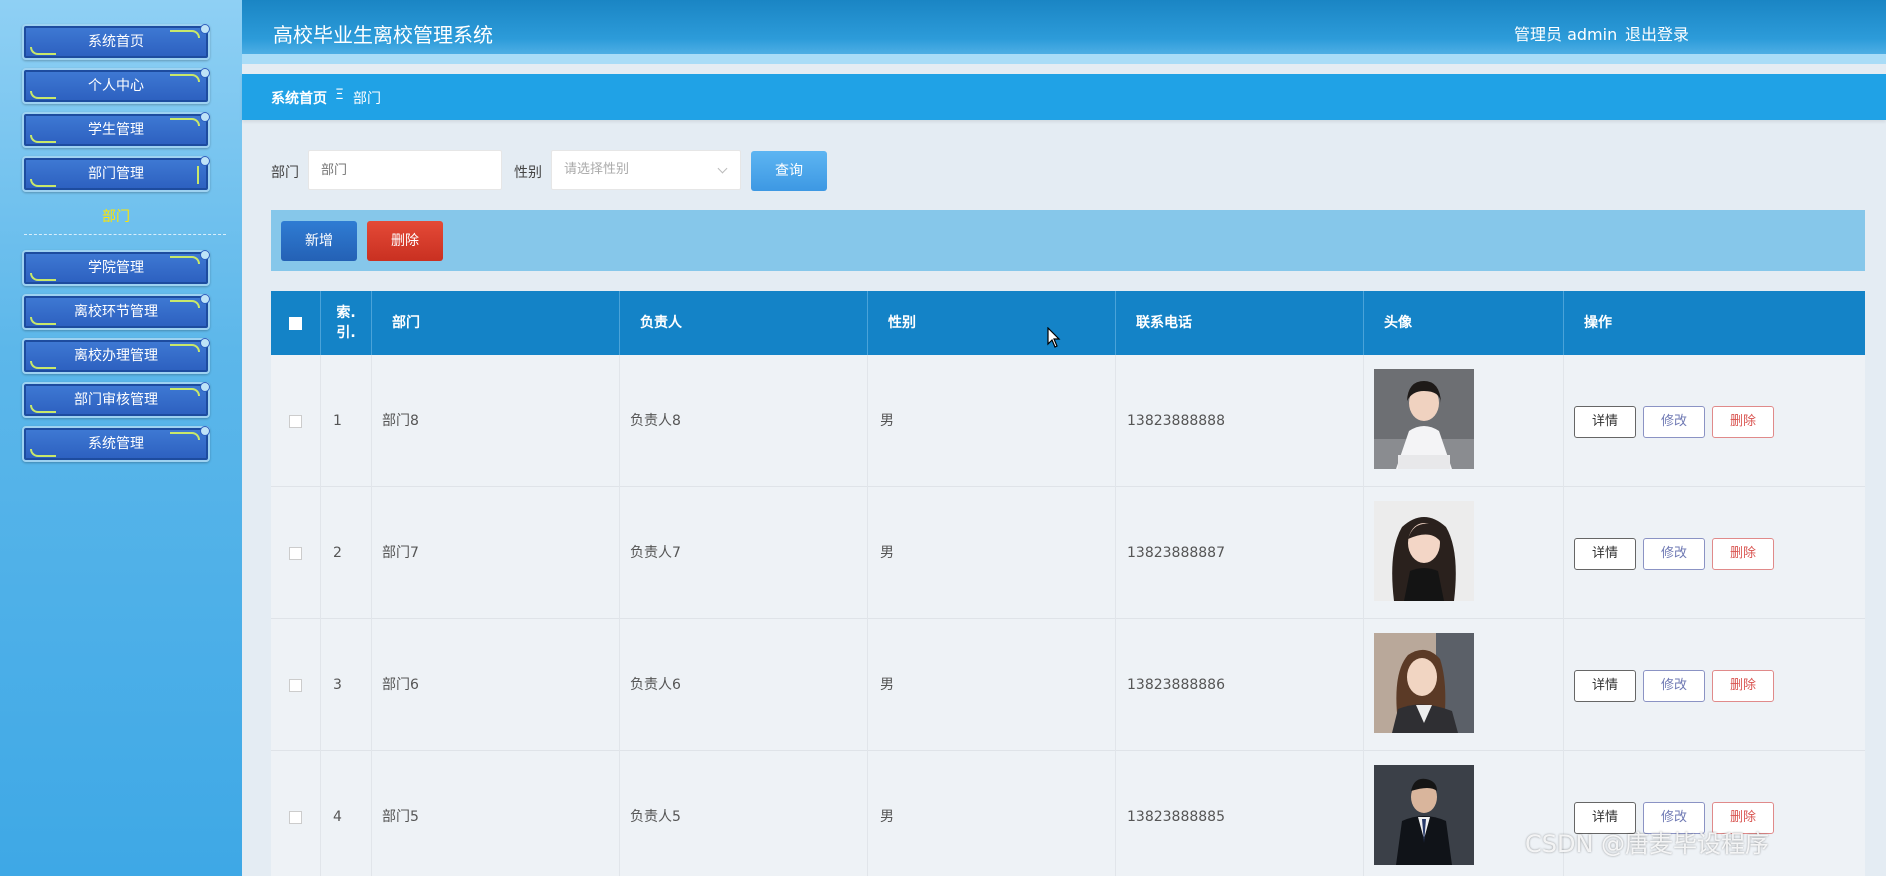 This screenshot has height=876, width=1886. I want to click on sidebar-item-label: 系统首页, so click(116, 42).